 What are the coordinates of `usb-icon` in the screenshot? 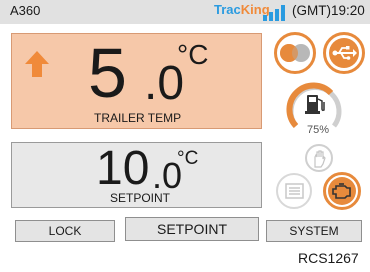 It's located at (344, 53).